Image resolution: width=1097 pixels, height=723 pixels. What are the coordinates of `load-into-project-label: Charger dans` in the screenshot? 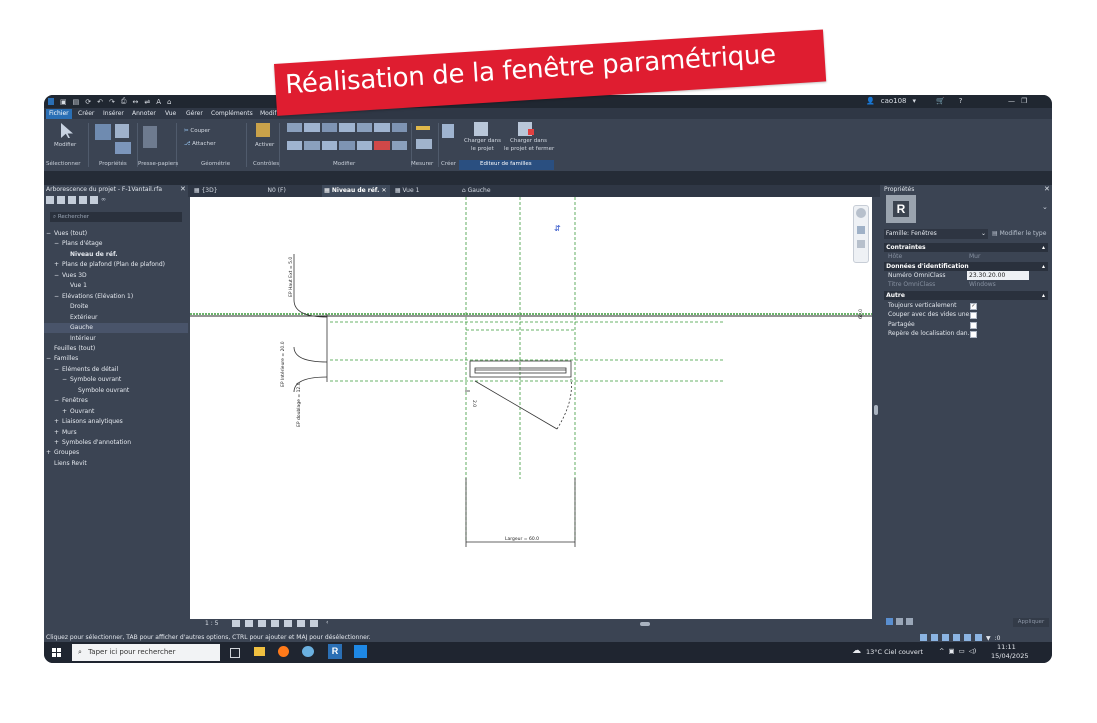 It's located at (482, 141).